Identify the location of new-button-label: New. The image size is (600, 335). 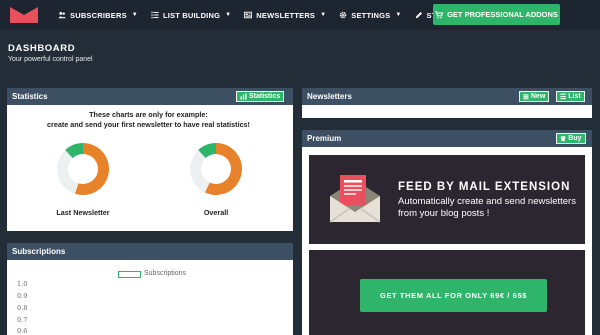
(538, 96).